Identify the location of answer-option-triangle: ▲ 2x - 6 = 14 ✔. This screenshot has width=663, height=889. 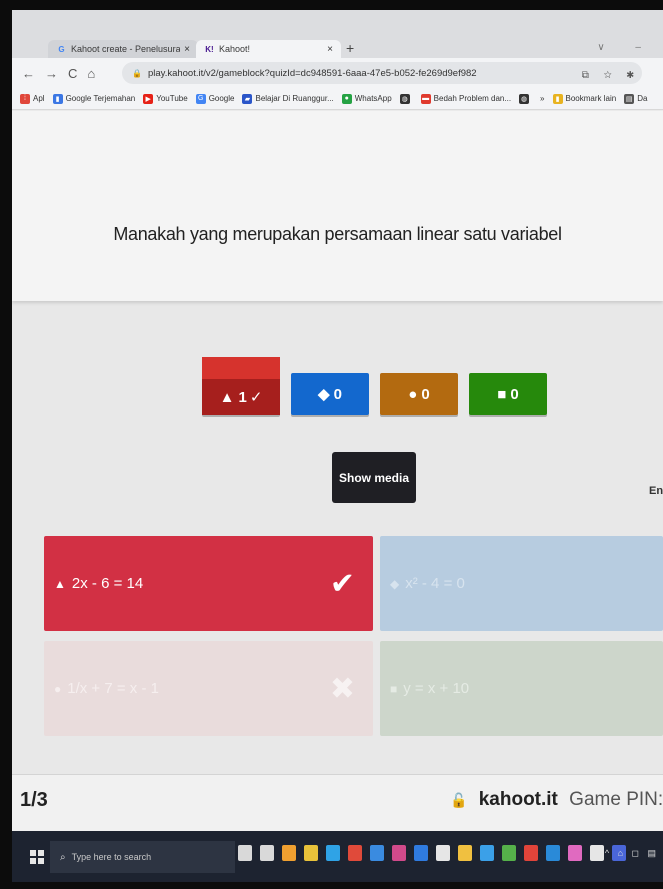
(208, 583).